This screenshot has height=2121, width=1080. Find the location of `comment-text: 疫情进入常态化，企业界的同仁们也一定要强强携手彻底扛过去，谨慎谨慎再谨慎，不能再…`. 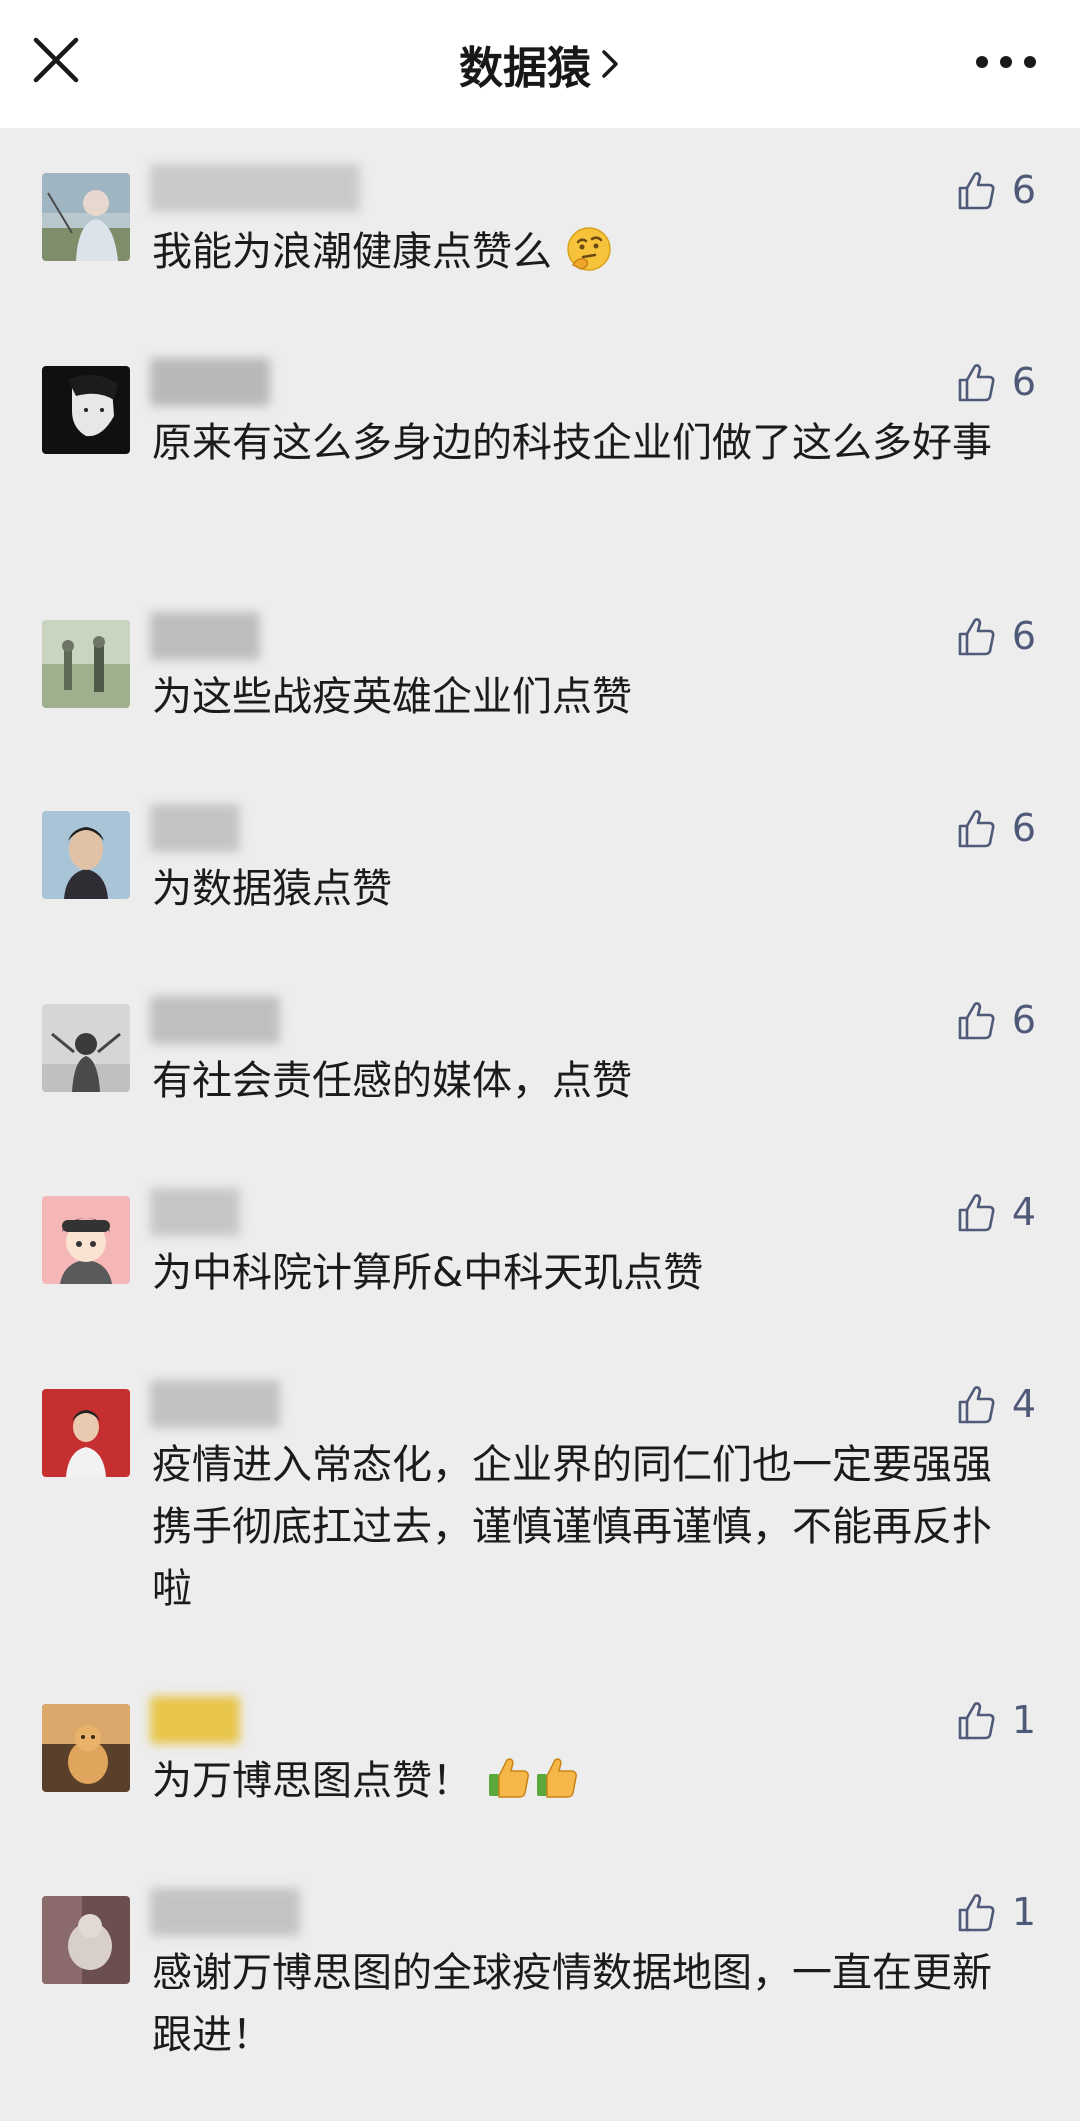

comment-text: 疫情进入常态化，企业界的同仁们也一定要强强携手彻底扛过去，谨慎谨慎再谨慎，不能再… is located at coordinates (572, 1527).